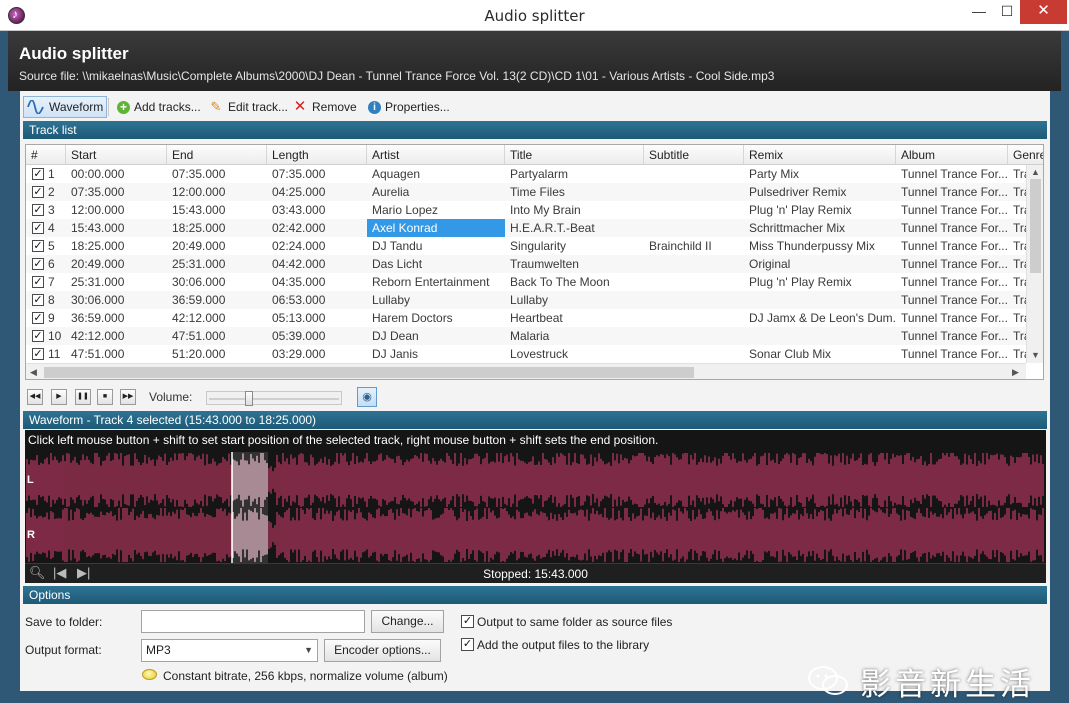 The height and width of the screenshot is (703, 1069). Describe the element at coordinates (820, 300) in the screenshot. I see `cell-remix` at that location.